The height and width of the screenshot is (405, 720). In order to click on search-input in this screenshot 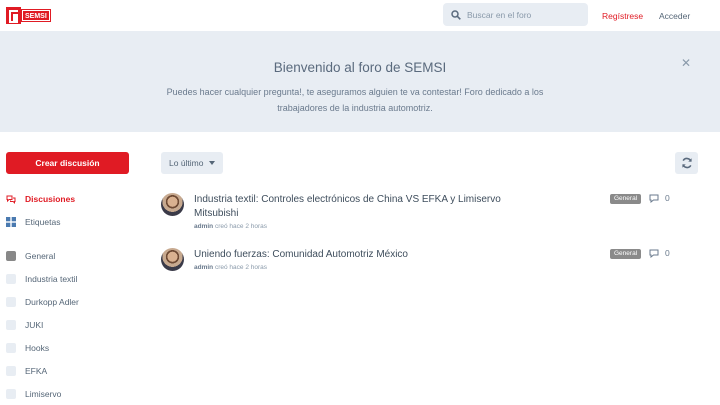, I will do `click(527, 14)`.